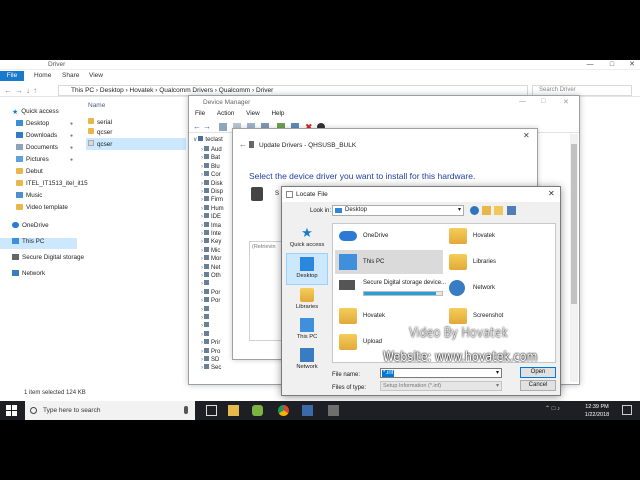 The image size is (640, 480). I want to click on place-this-pc: This PC, so click(307, 331).